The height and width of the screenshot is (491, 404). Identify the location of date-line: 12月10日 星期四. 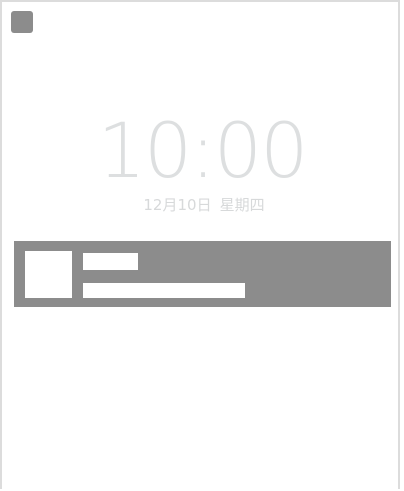
(203, 205).